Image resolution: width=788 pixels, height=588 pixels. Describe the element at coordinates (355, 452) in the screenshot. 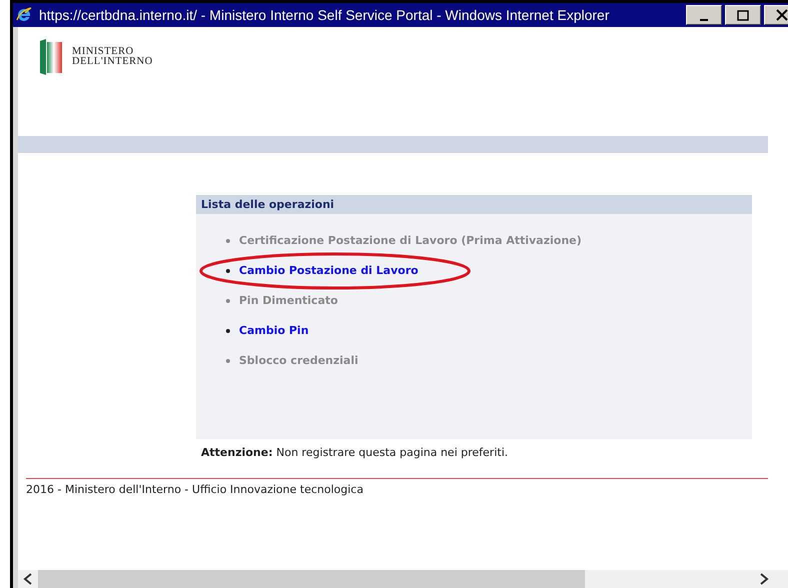

I see `notice-text: Attenzione: Non registrare questa pagina nei preferiti.` at that location.